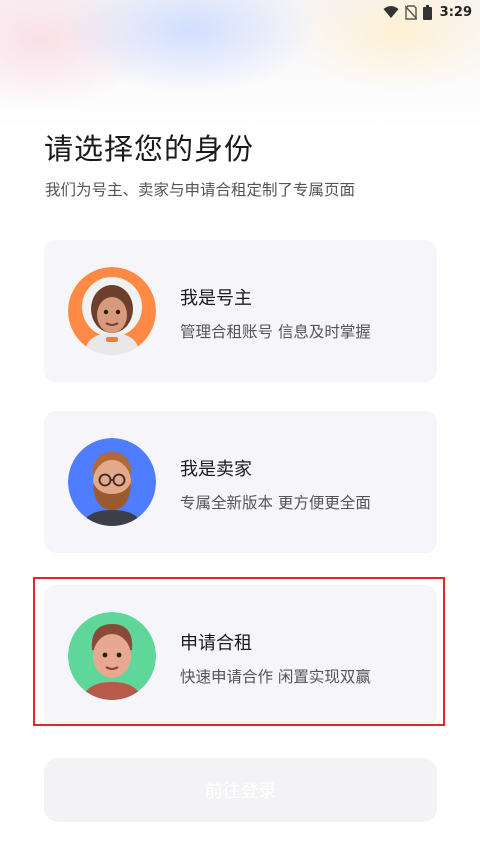 This screenshot has height=854, width=480. What do you see at coordinates (240, 12) in the screenshot?
I see `status-bar: 3:29` at bounding box center [240, 12].